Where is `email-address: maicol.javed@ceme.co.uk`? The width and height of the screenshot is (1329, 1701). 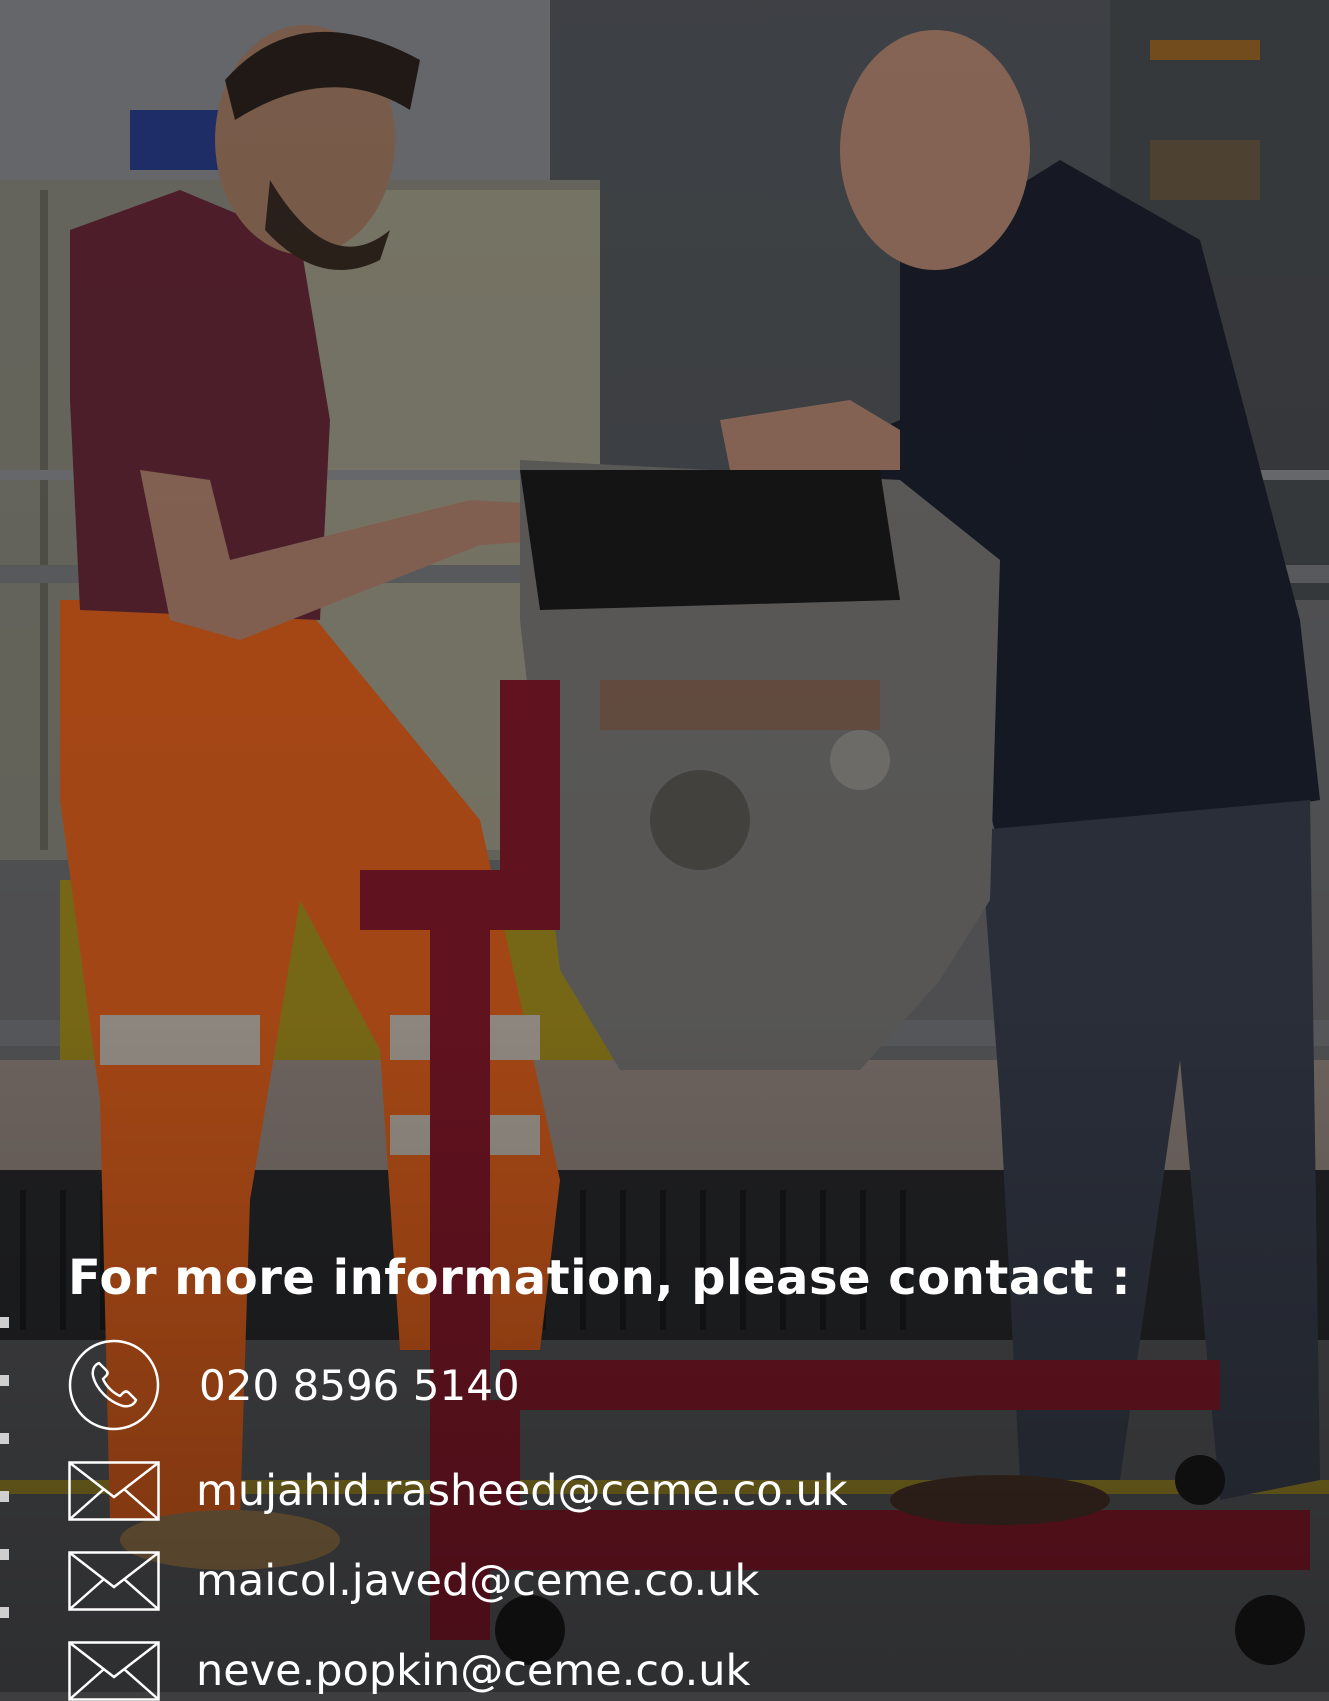
email-address: maicol.javed@ceme.co.uk is located at coordinates (477, 1581).